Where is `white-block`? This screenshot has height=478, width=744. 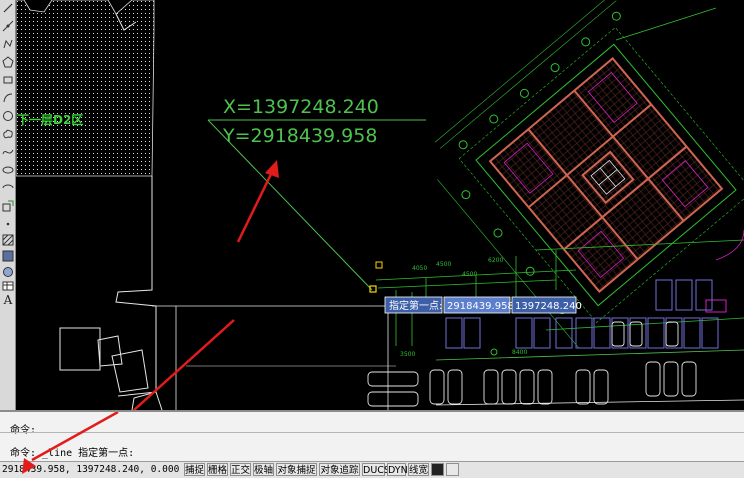
white-block is located at coordinates (80, 349).